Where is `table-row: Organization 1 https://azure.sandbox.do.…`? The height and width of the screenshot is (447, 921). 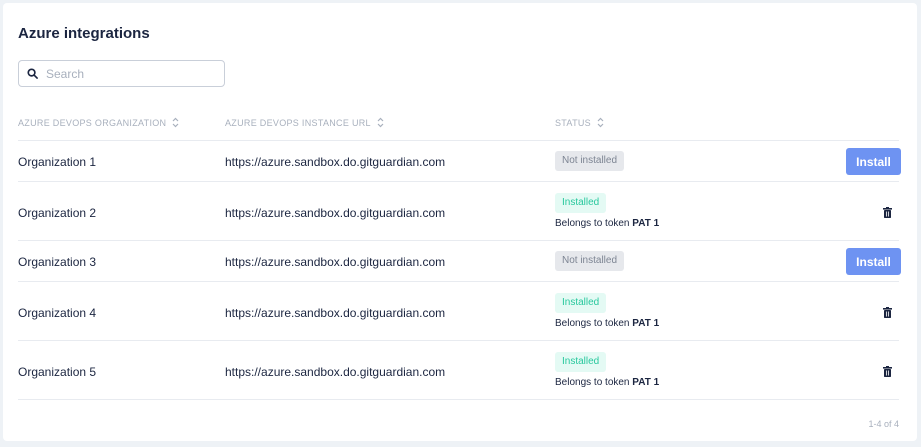 table-row: Organization 1 https://azure.sandbox.do.… is located at coordinates (459, 161).